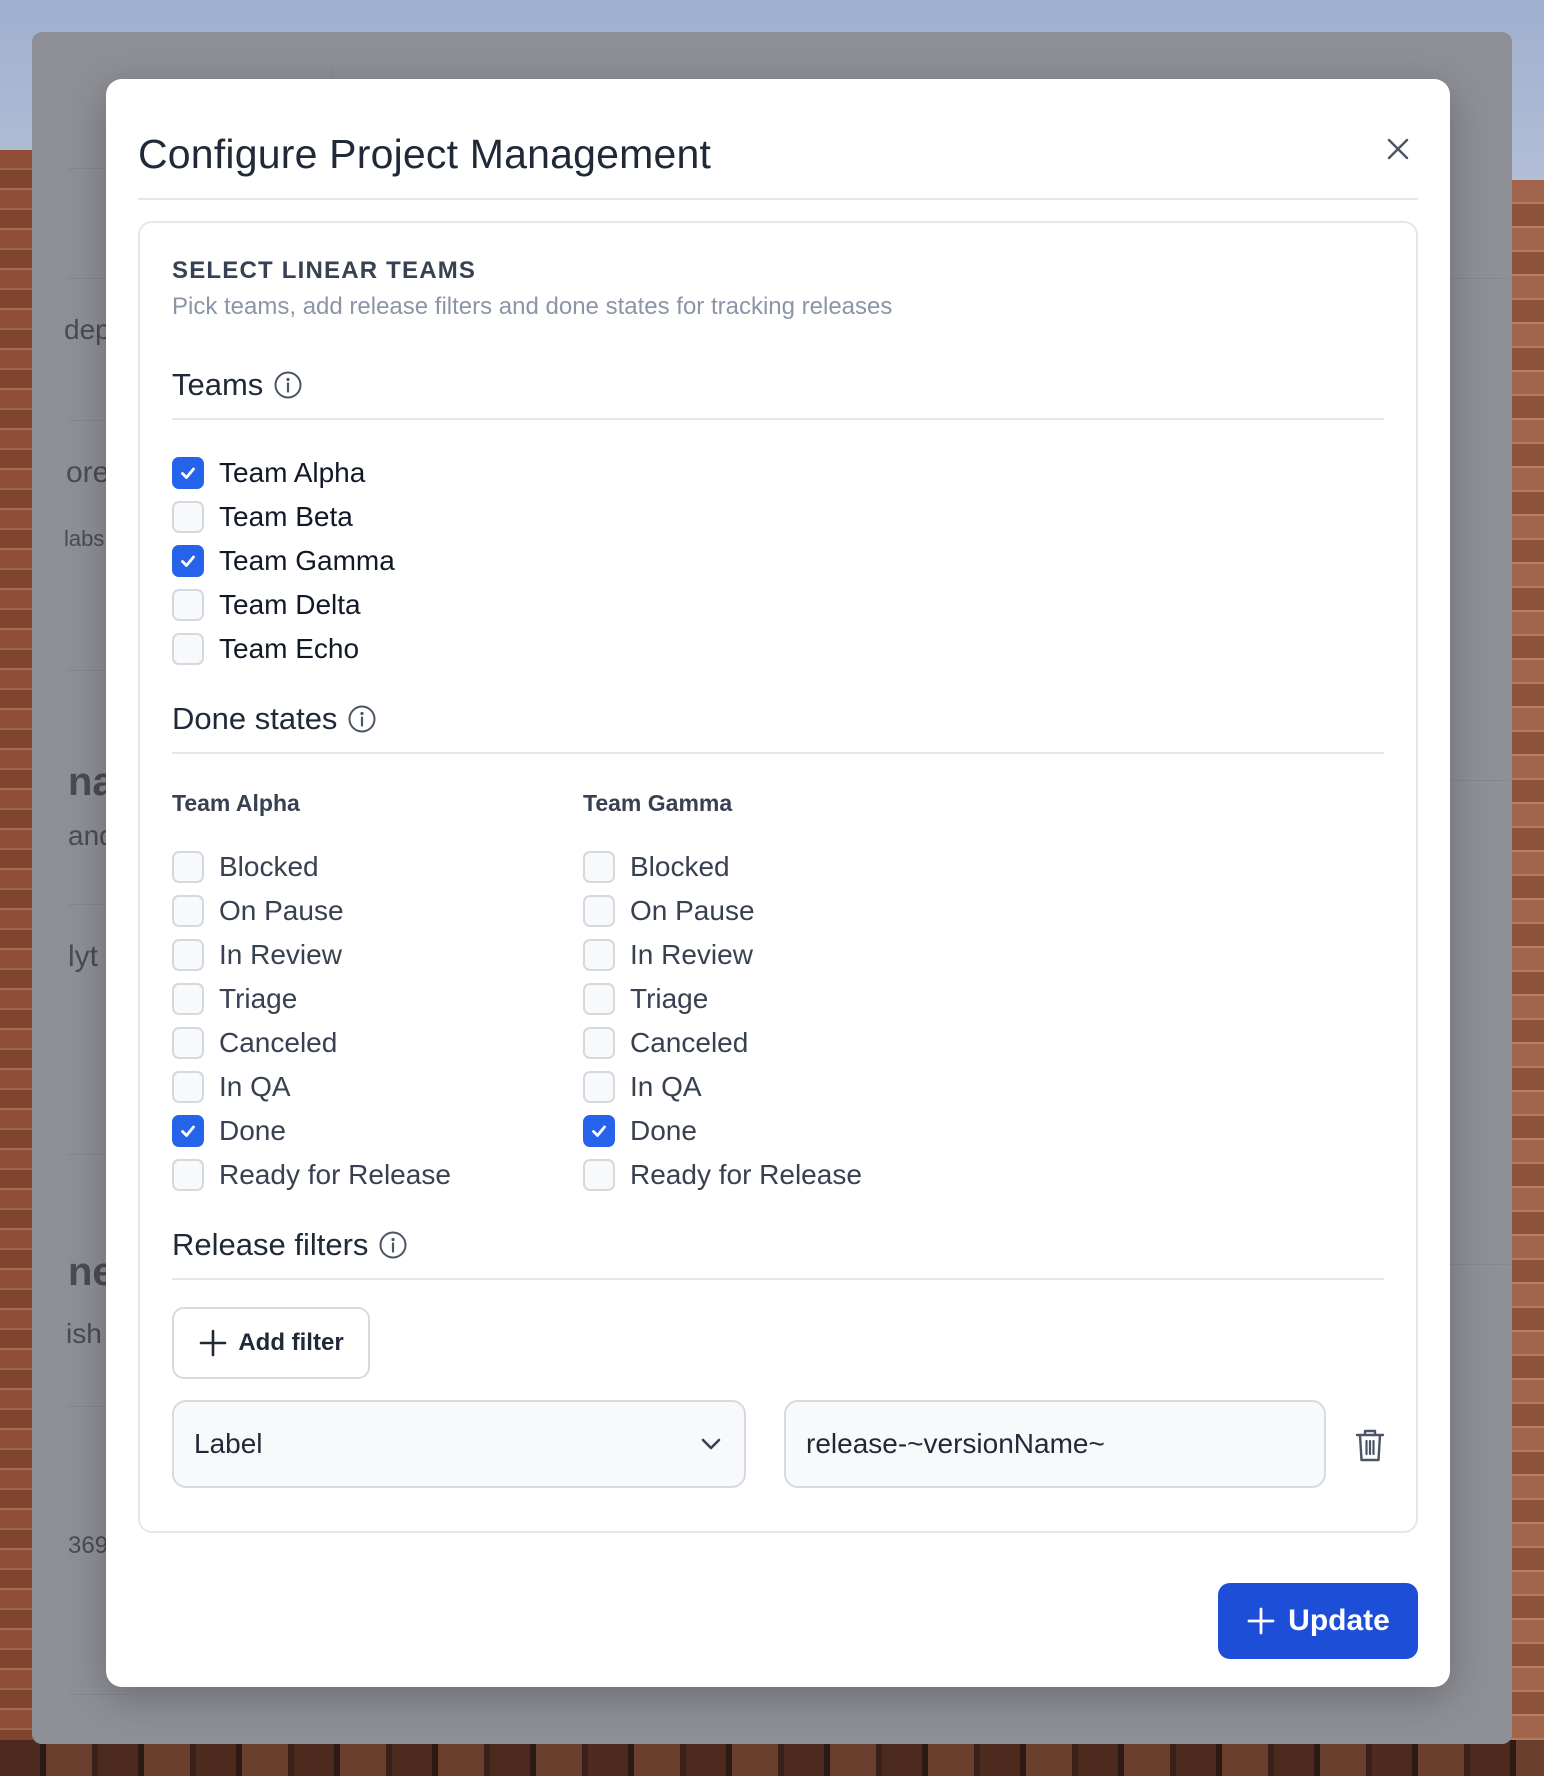  I want to click on background-text: 369, so click(88, 1545).